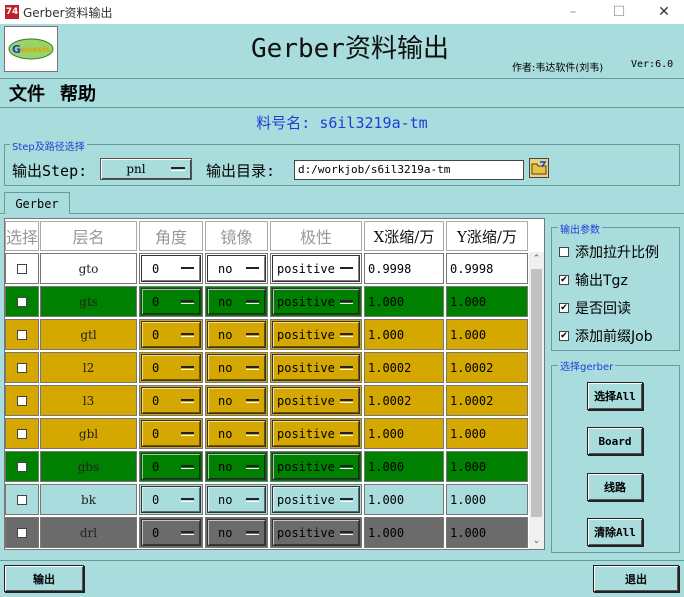  I want to click on board-button: Board, so click(615, 441).